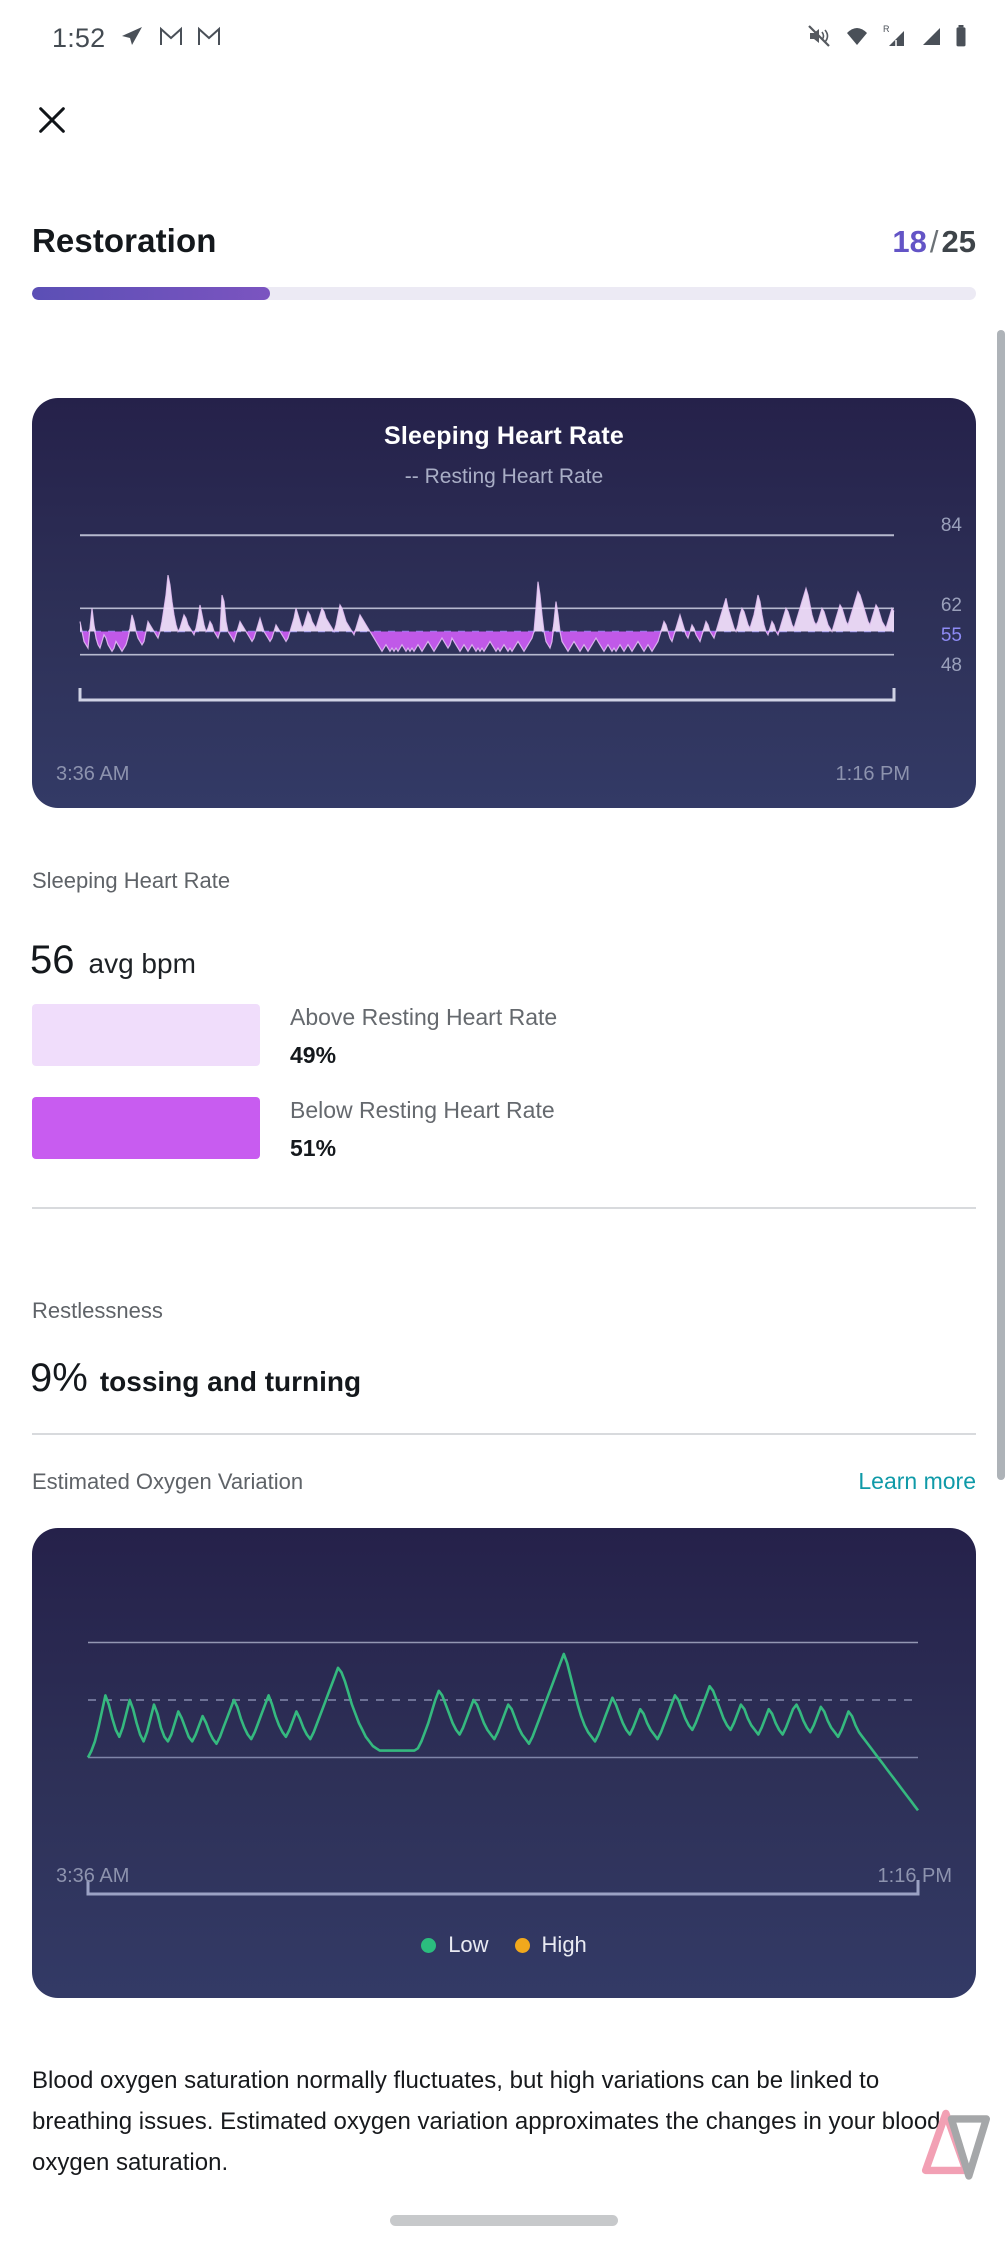 The height and width of the screenshot is (2244, 1008). Describe the element at coordinates (931, 38) in the screenshot. I see `signal-icon` at that location.